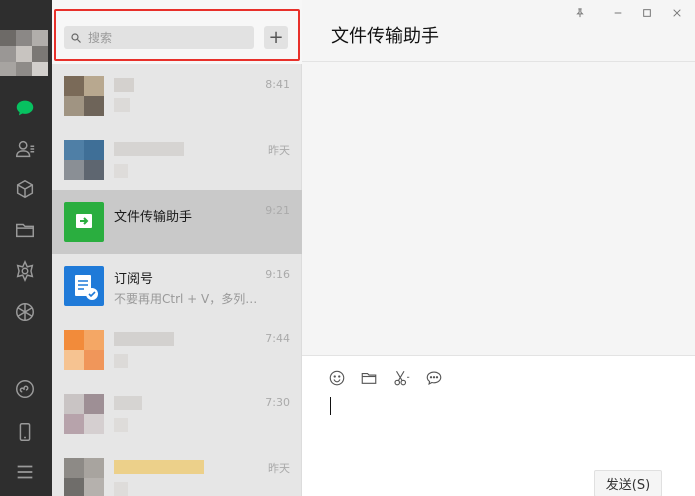 The image size is (695, 496). I want to click on search-icon, so click(76, 37).